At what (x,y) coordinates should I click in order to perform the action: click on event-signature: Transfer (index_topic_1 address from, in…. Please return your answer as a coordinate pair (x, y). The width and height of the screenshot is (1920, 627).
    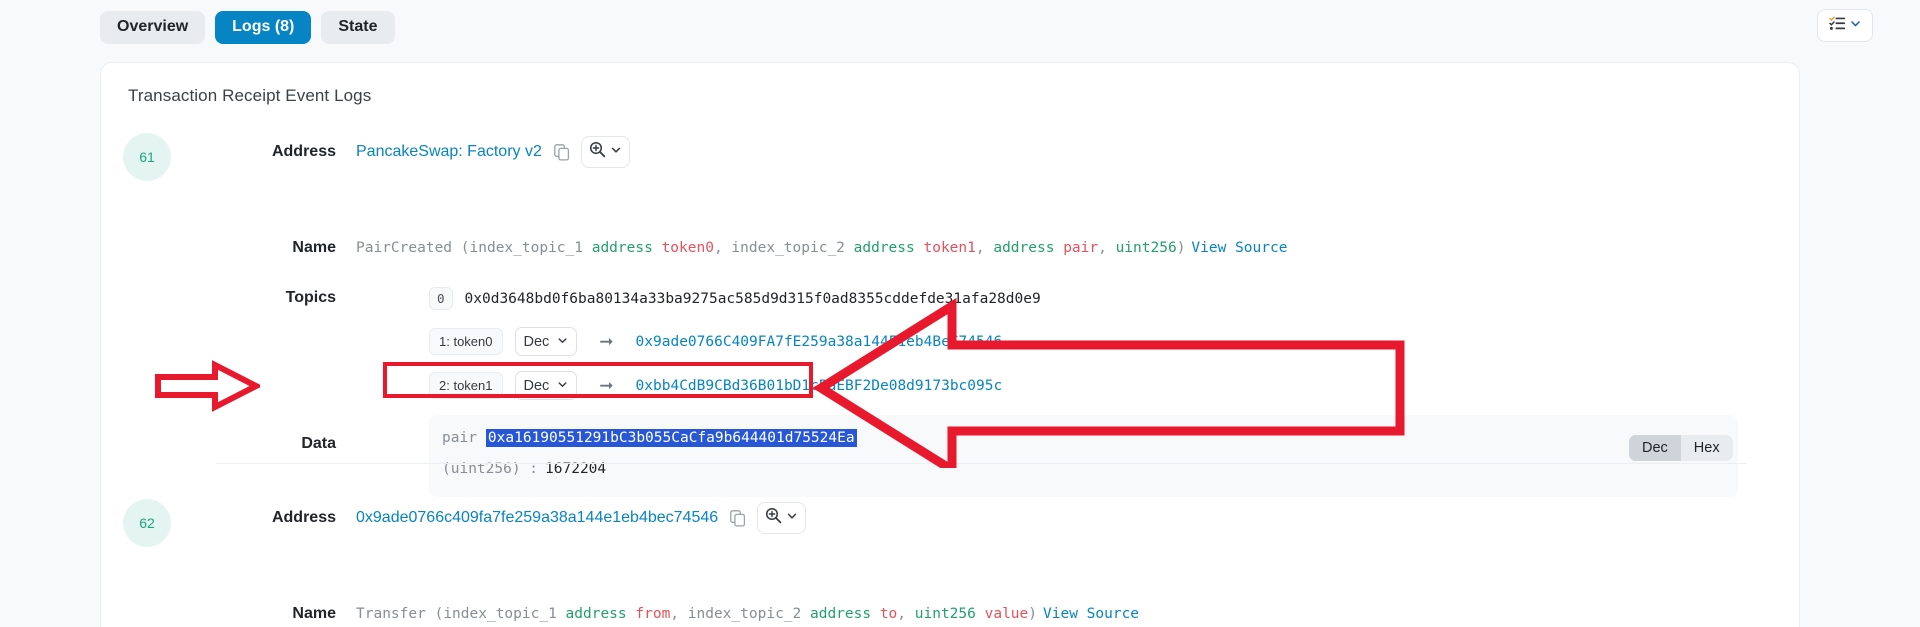
    Looking at the image, I should click on (696, 614).